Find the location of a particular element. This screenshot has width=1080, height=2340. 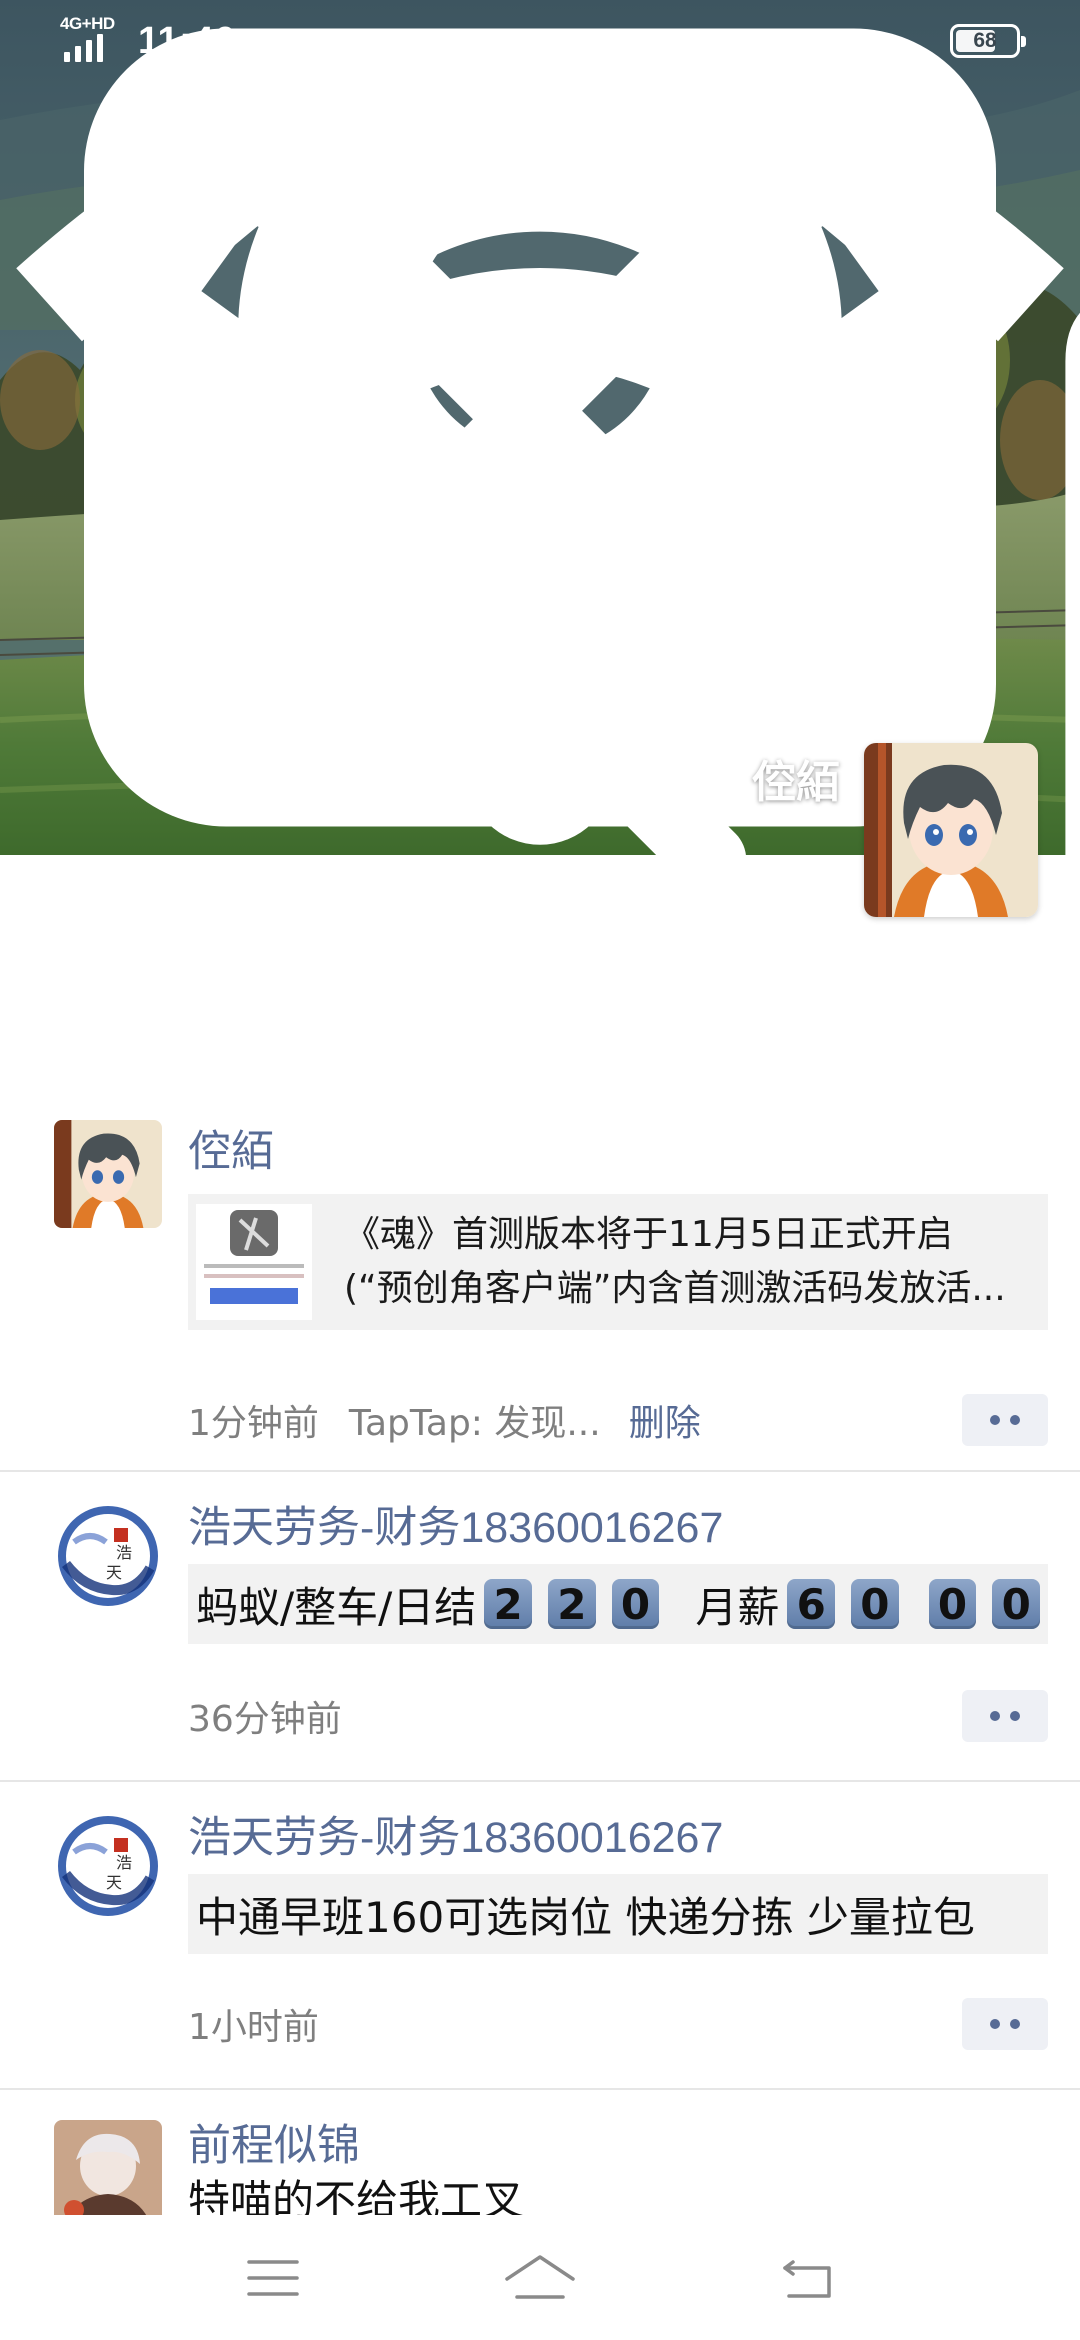

post-meta: 36分钟前 is located at coordinates (618, 1716).